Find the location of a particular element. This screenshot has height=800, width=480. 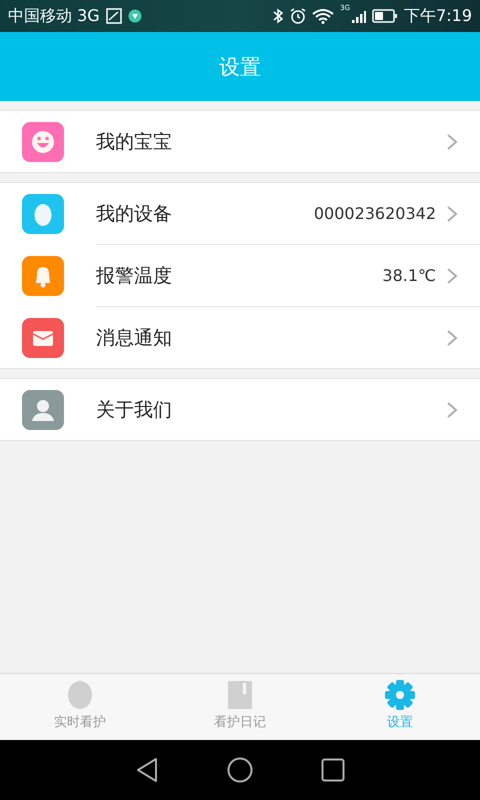

signal-icon is located at coordinates (359, 16).